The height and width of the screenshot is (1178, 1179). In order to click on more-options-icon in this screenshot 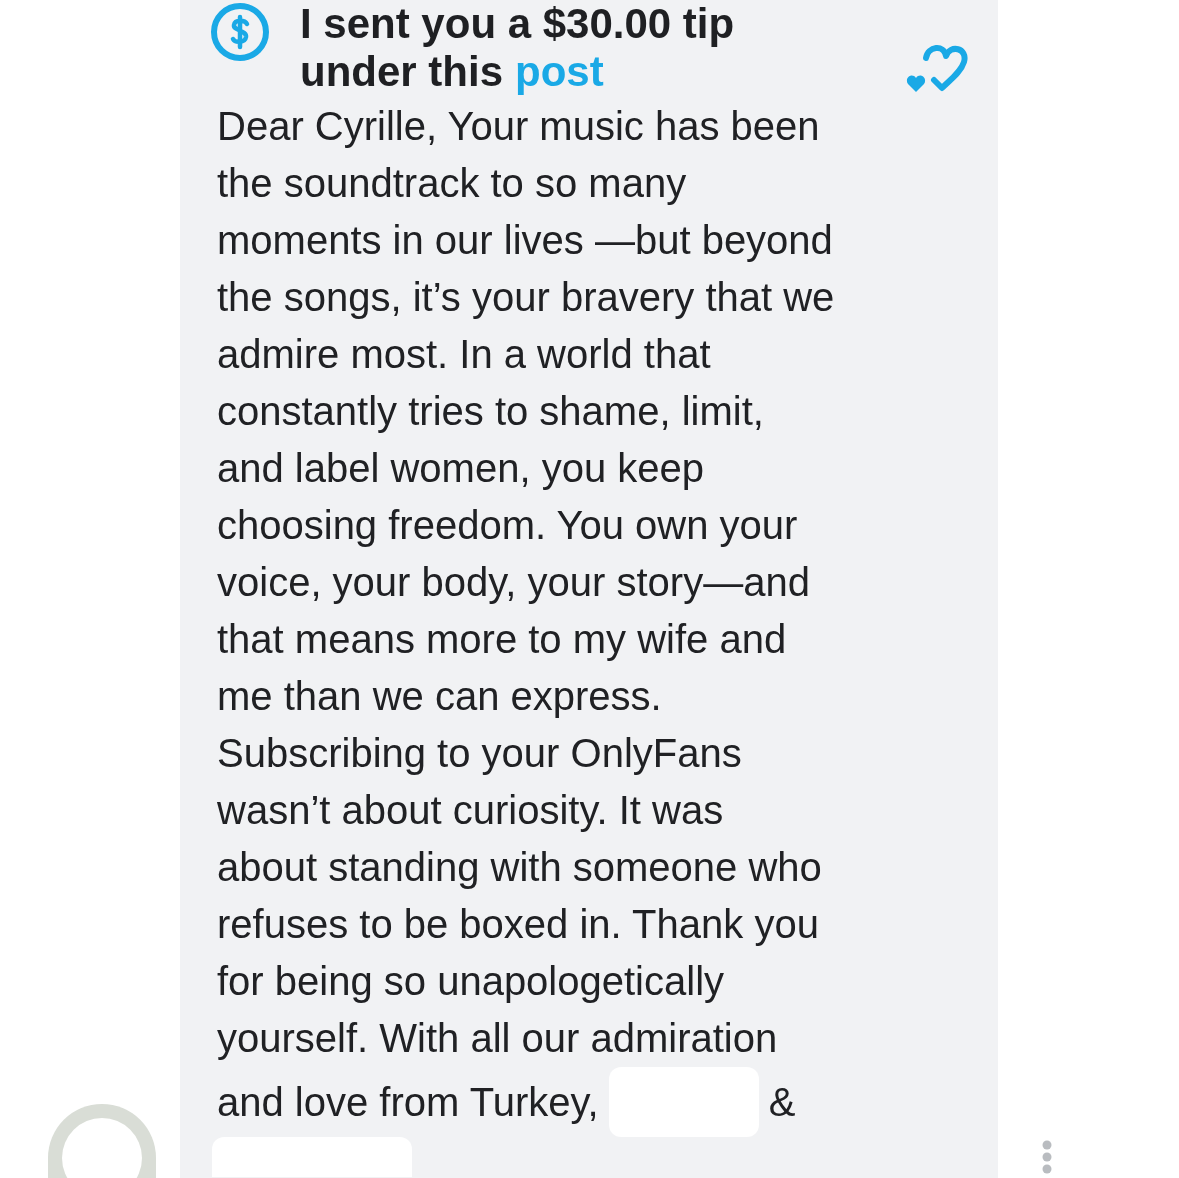, I will do `click(1047, 1157)`.